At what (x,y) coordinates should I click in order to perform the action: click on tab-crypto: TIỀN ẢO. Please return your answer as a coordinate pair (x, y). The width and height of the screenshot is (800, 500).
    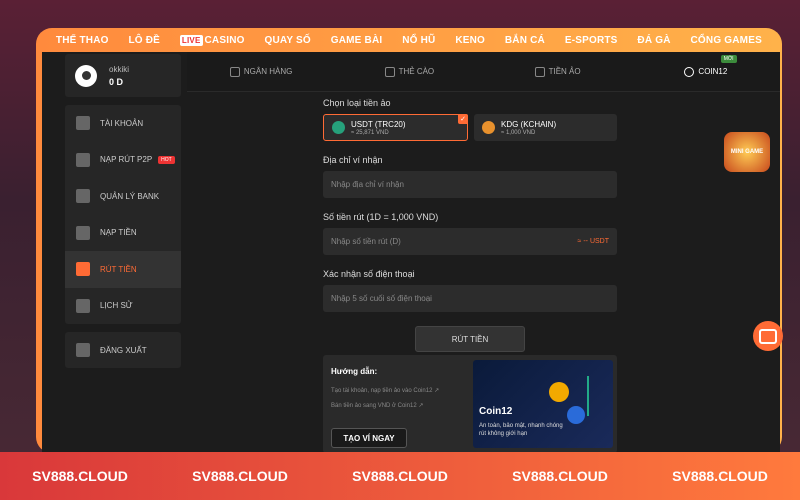
    Looking at the image, I should click on (558, 71).